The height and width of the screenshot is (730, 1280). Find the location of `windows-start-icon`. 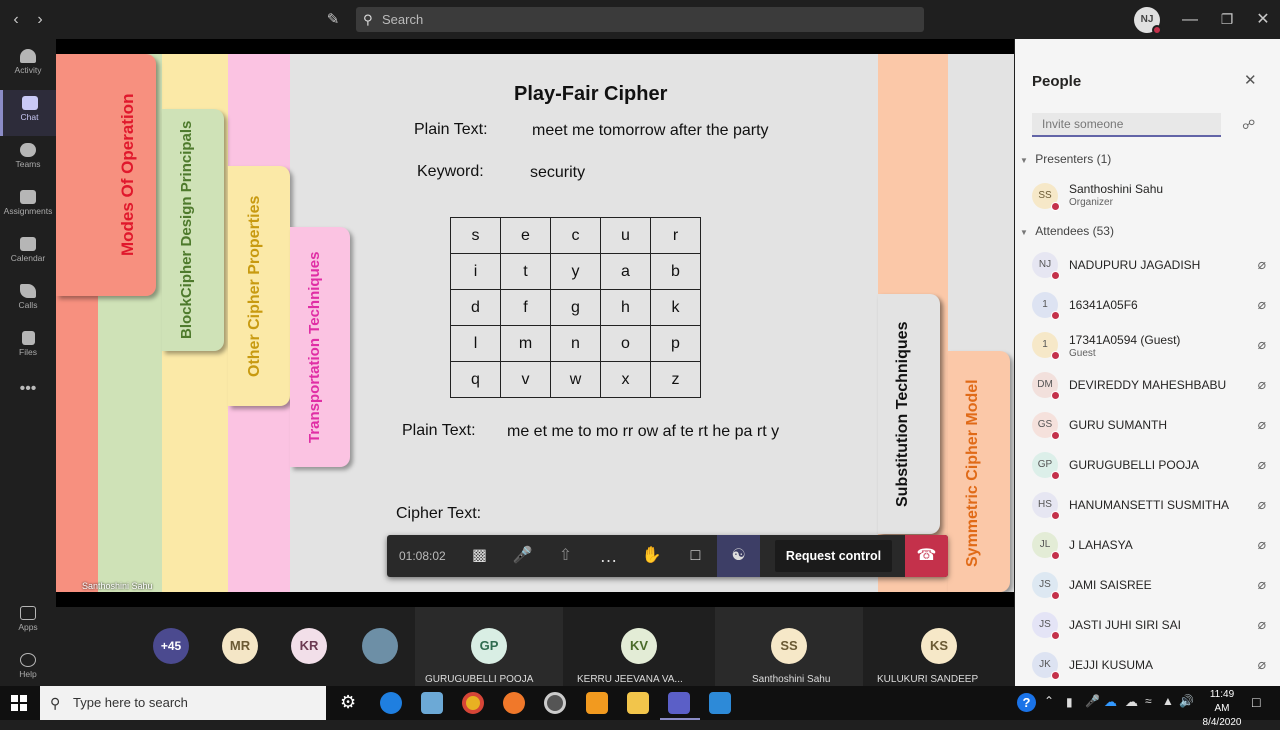

windows-start-icon is located at coordinates (19, 703).